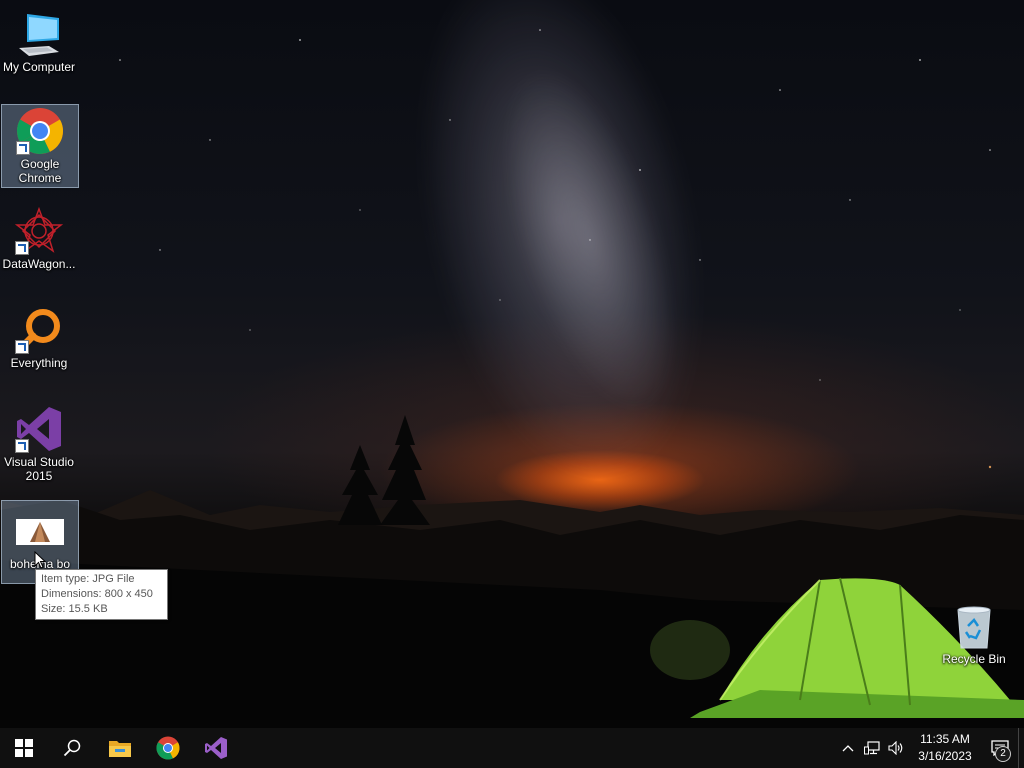  I want to click on show-desktop-button, so click(1021, 748).